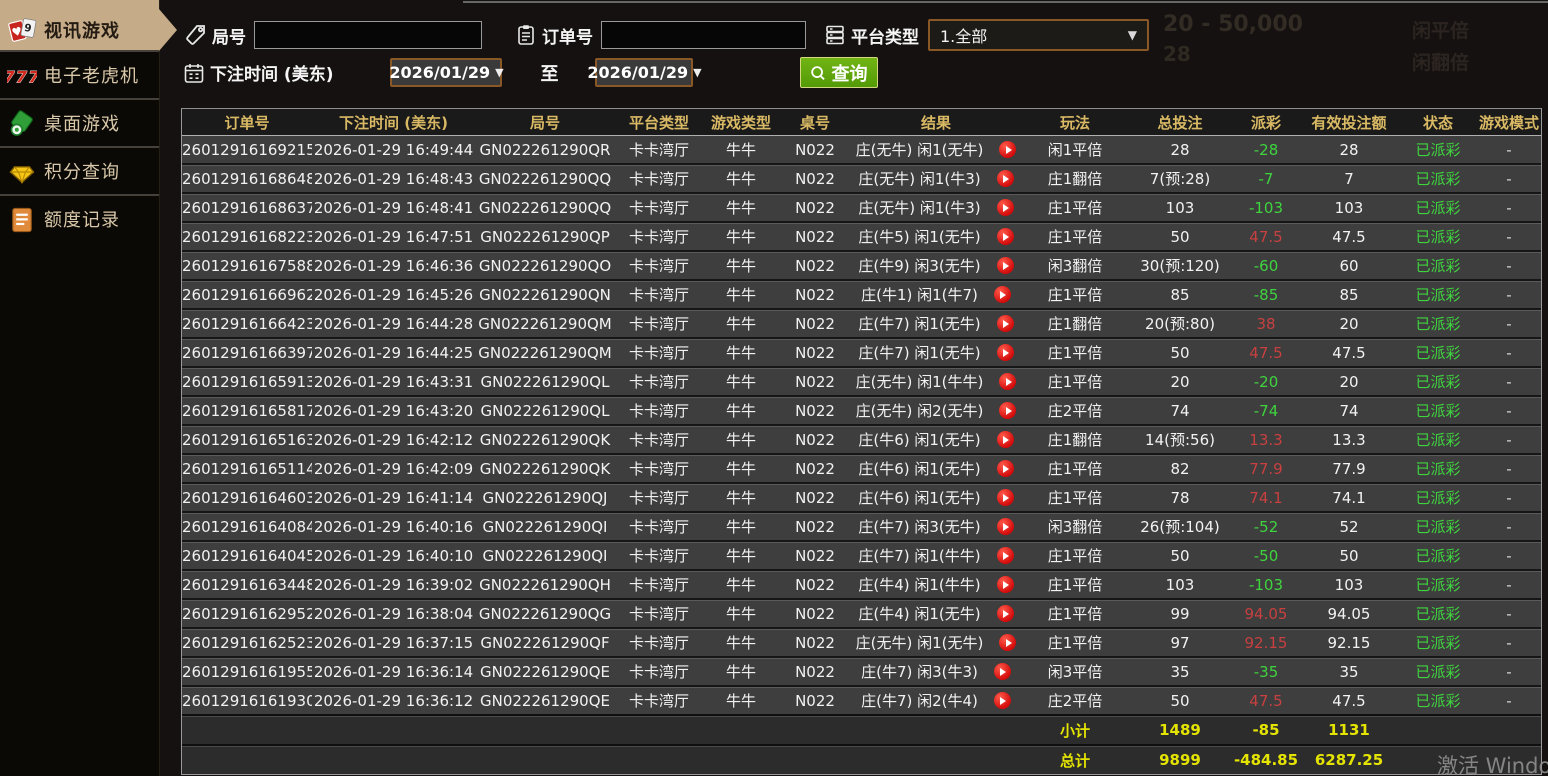 This screenshot has width=1548, height=776. Describe the element at coordinates (446, 72) in the screenshot. I see `date-from-select: 2026/01/29 ▼` at that location.